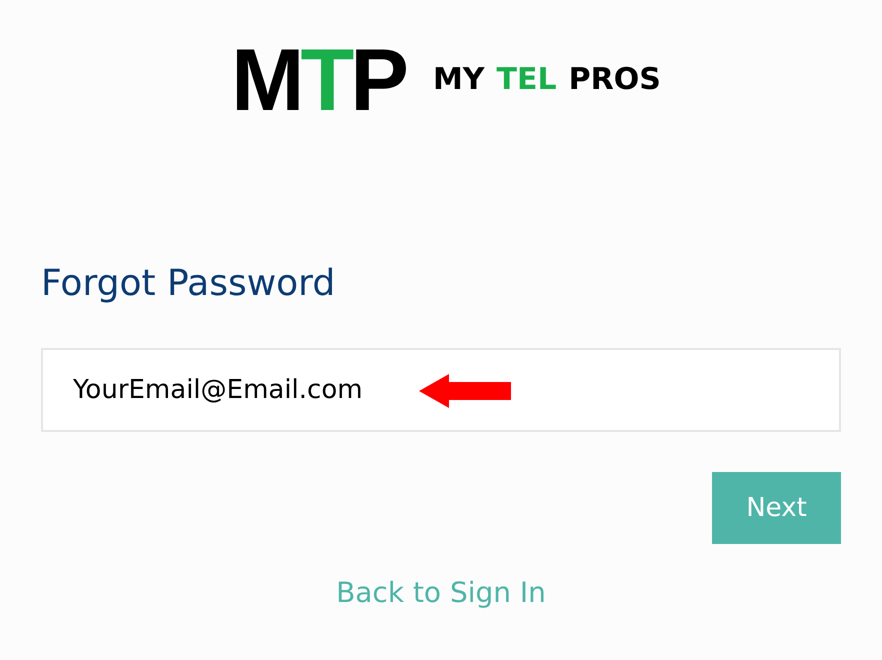 Image resolution: width=882 pixels, height=660 pixels. I want to click on arrow-icon, so click(465, 391).